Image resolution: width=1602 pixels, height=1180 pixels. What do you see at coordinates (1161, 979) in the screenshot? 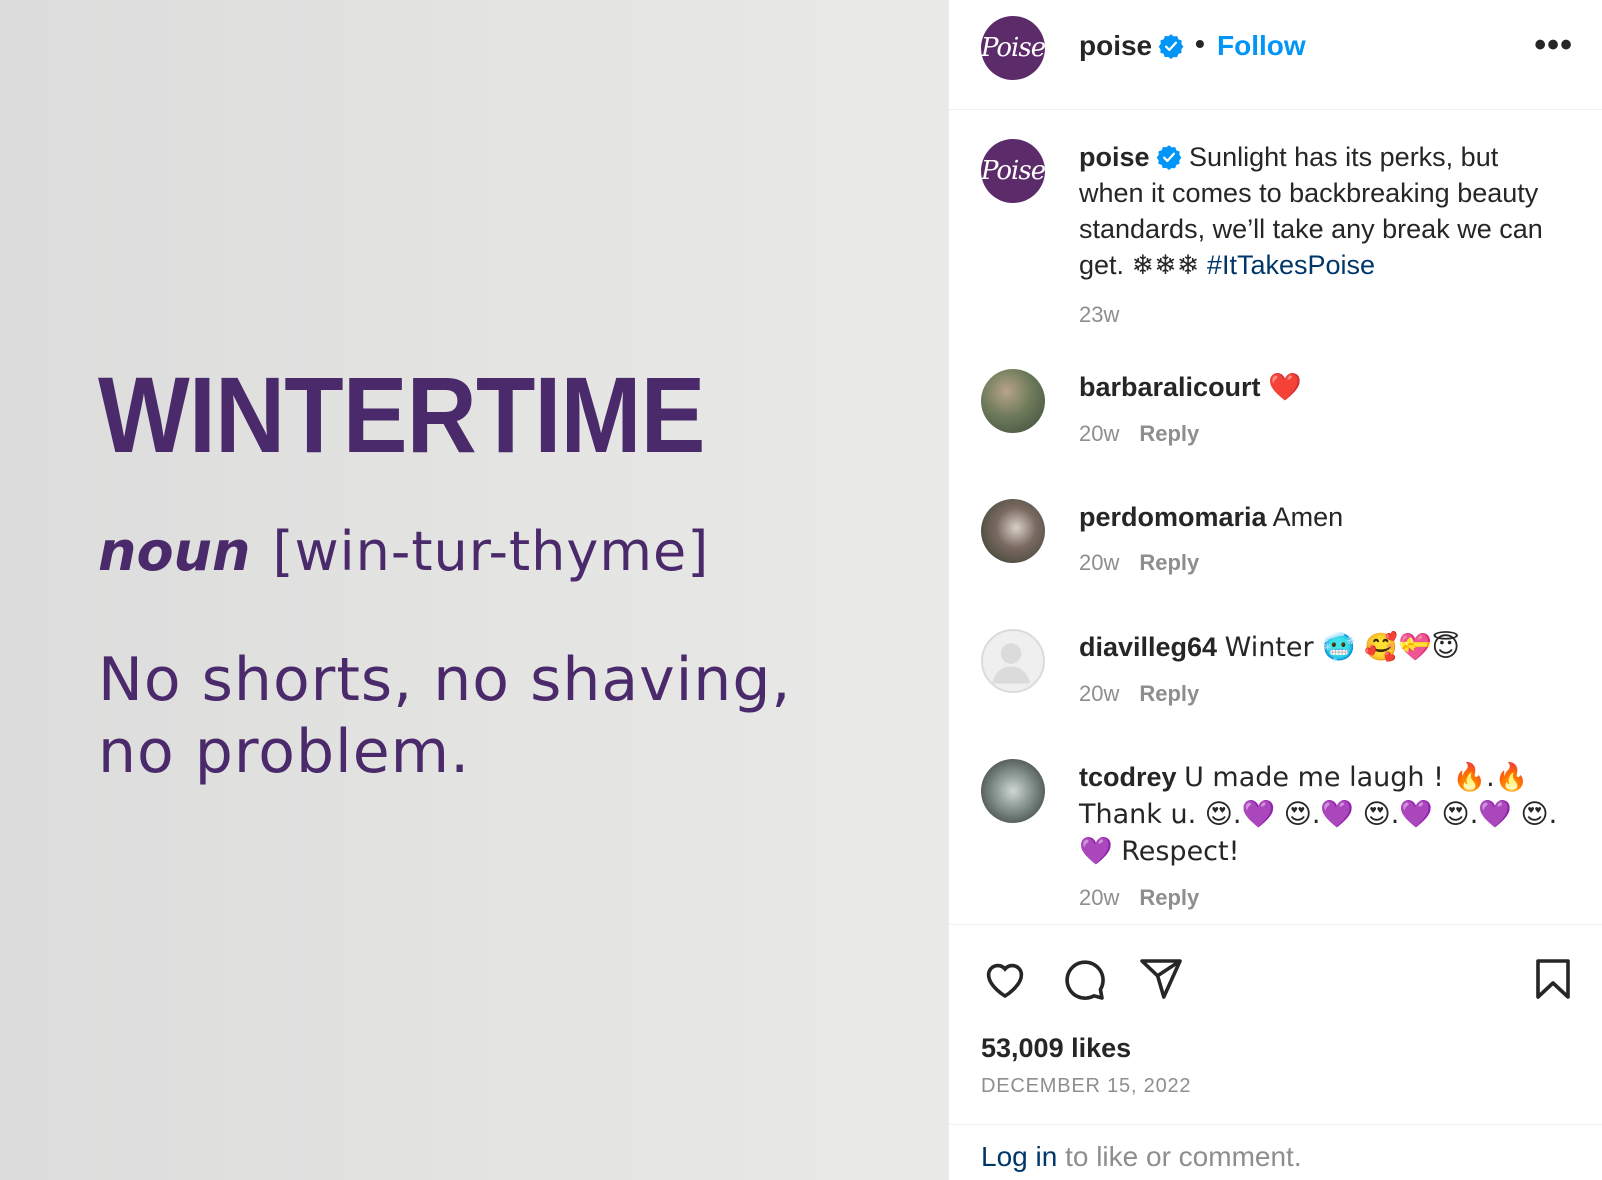
I see `share-icon` at bounding box center [1161, 979].